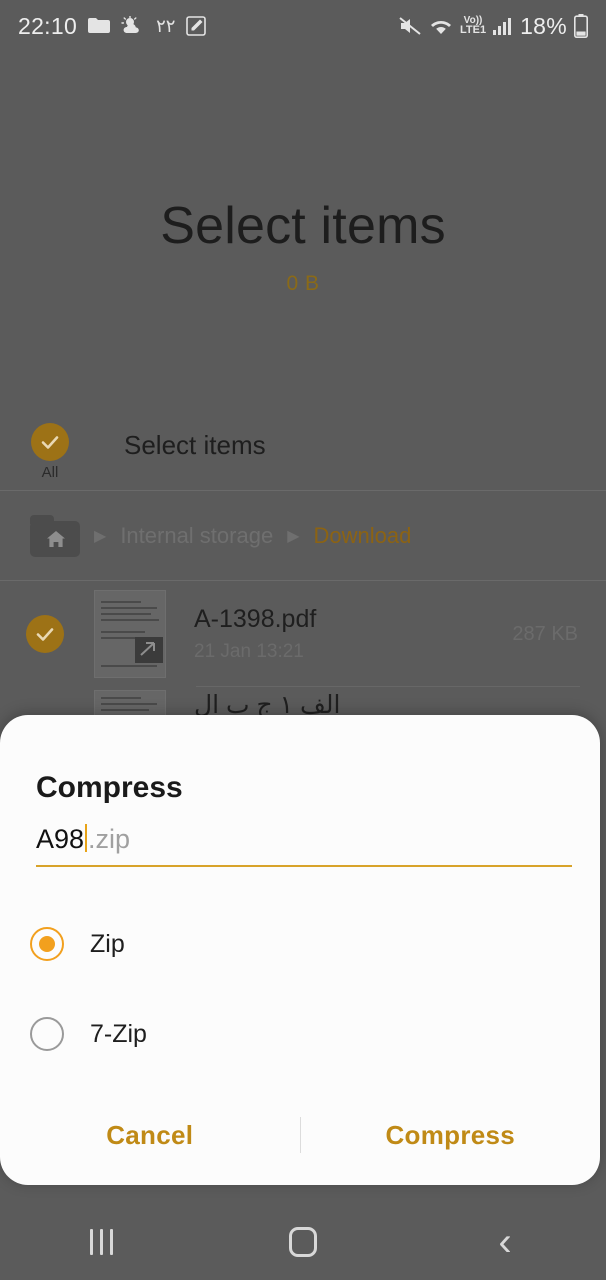 Image resolution: width=606 pixels, height=1280 pixels. What do you see at coordinates (196, 536) in the screenshot?
I see `breadcrumb-item-internal-storage: Internal storage` at bounding box center [196, 536].